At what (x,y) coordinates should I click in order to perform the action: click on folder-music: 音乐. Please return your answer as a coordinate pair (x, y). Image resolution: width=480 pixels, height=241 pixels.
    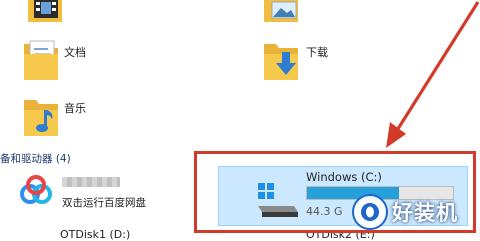
    Looking at the image, I should click on (77, 117).